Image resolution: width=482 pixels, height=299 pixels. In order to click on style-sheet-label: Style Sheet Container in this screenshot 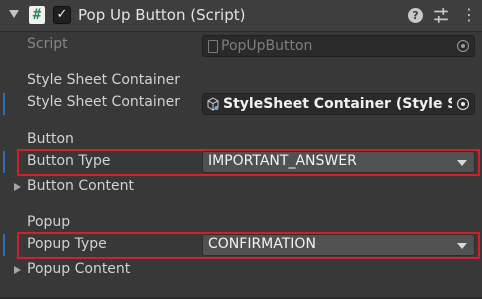, I will do `click(103, 102)`.